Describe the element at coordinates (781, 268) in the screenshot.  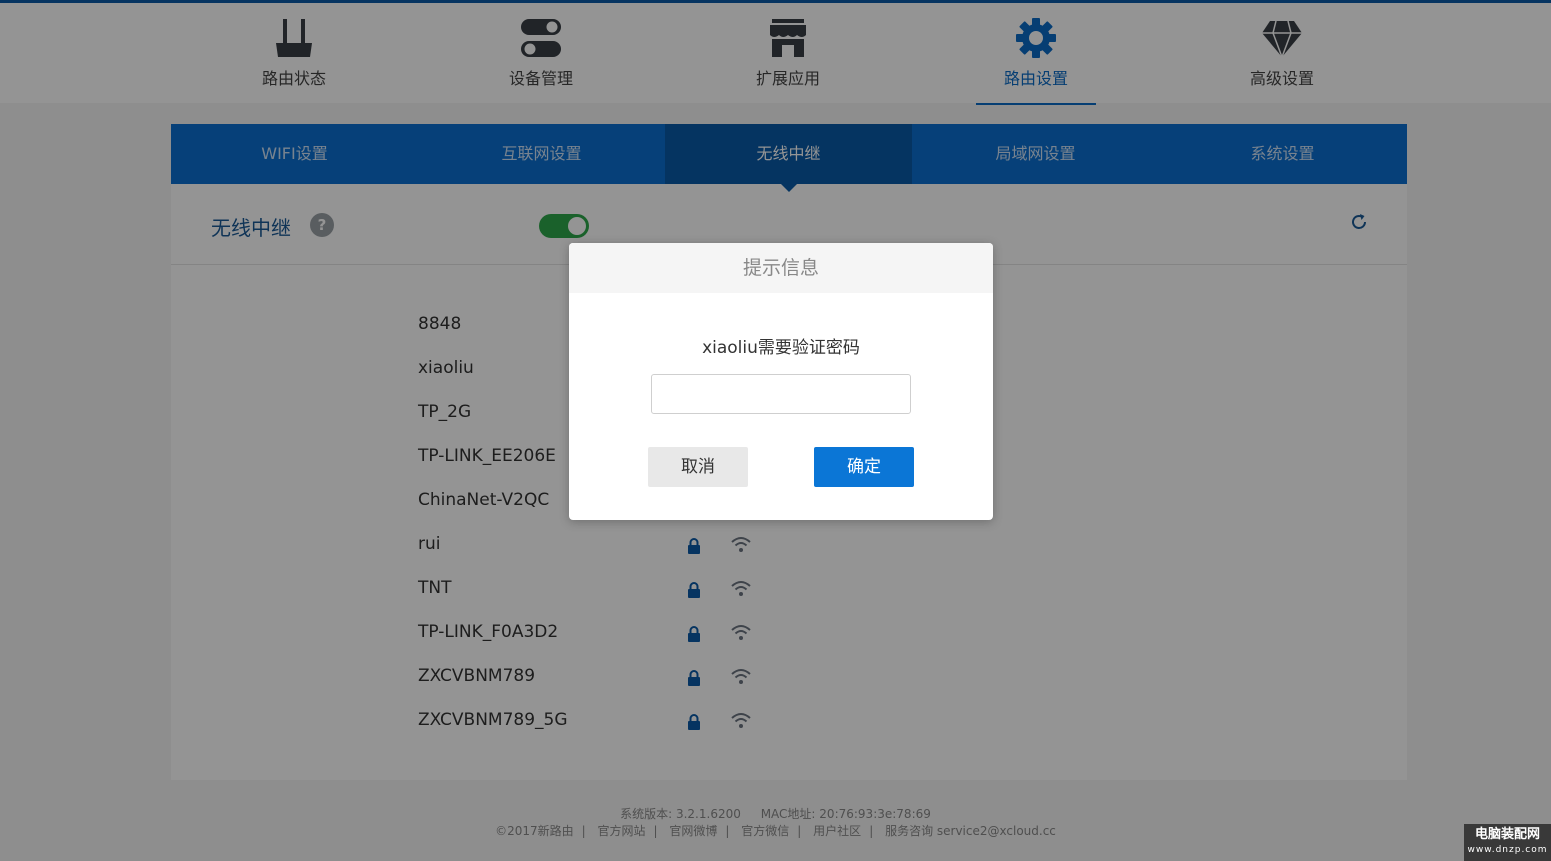
I see `dialog-title: 提示信息` at that location.